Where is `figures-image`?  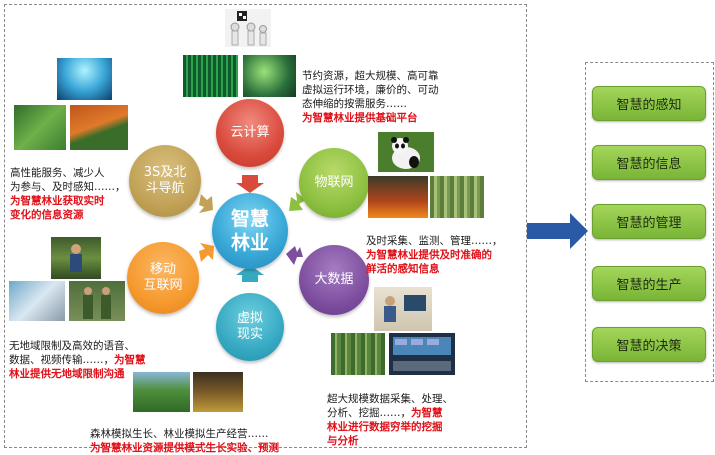
figures-image is located at coordinates (248, 28).